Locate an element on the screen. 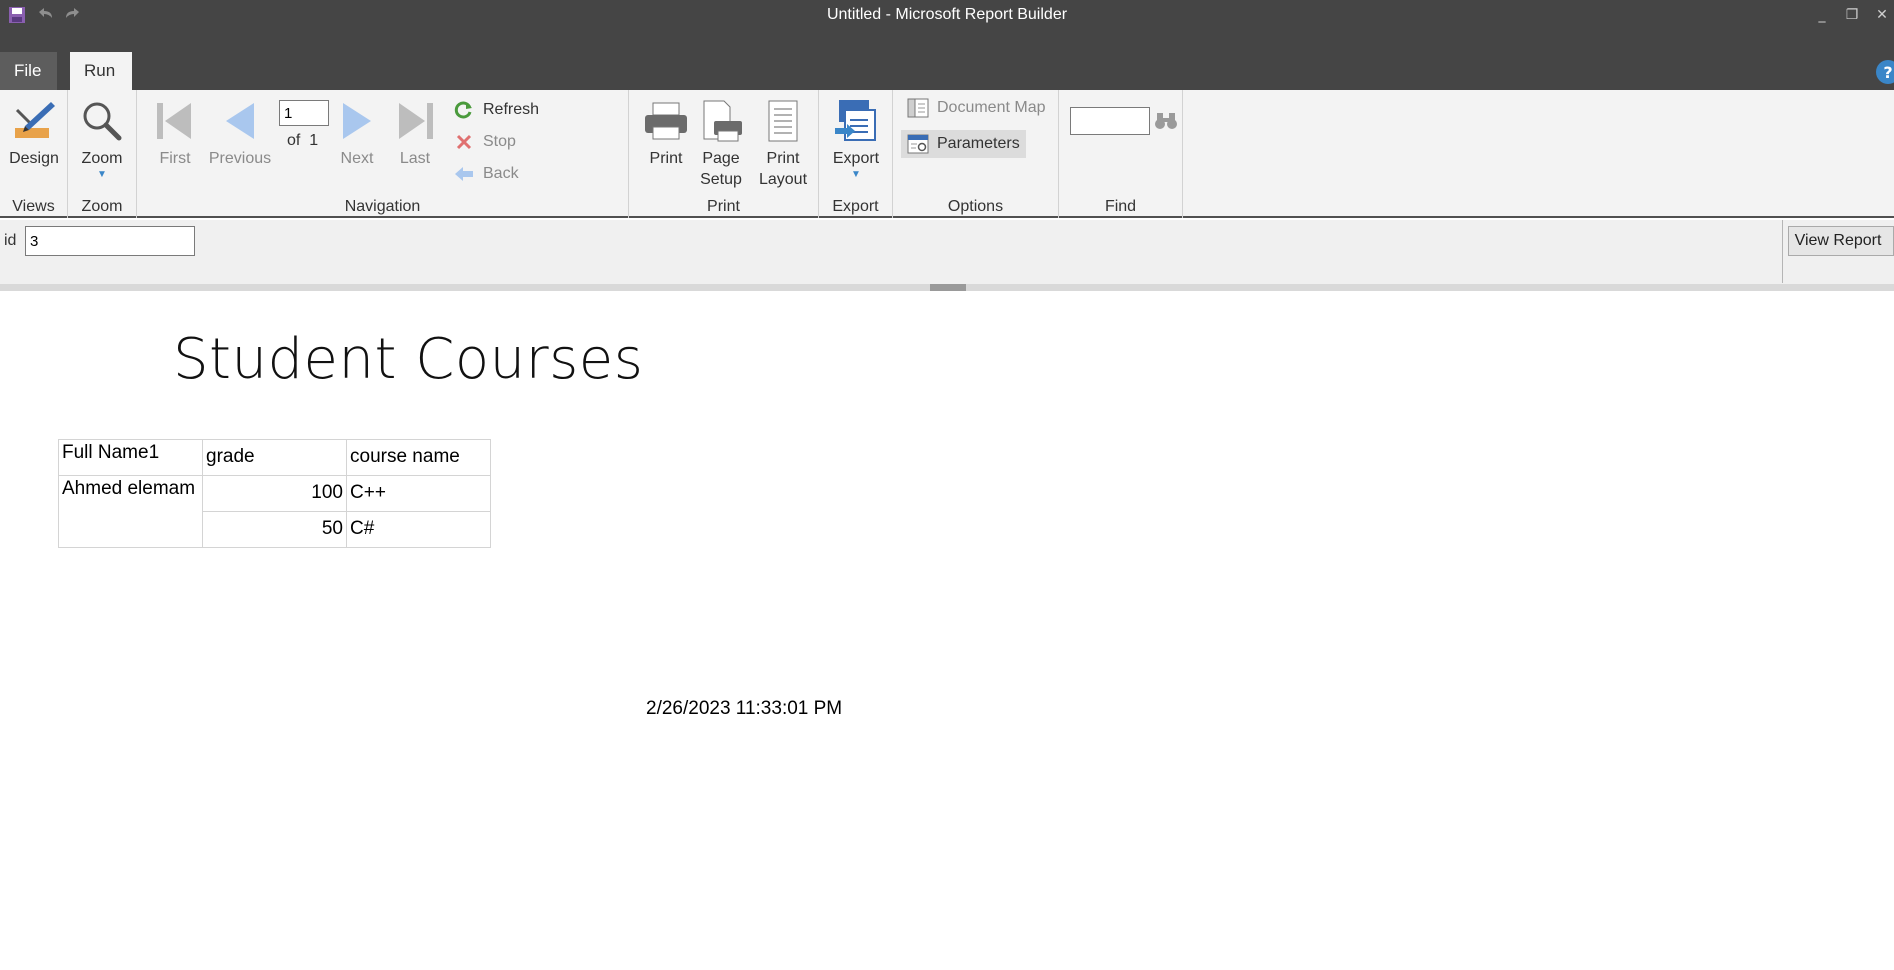 Image resolution: width=1894 pixels, height=970 pixels. header-grade: grade is located at coordinates (274, 457).